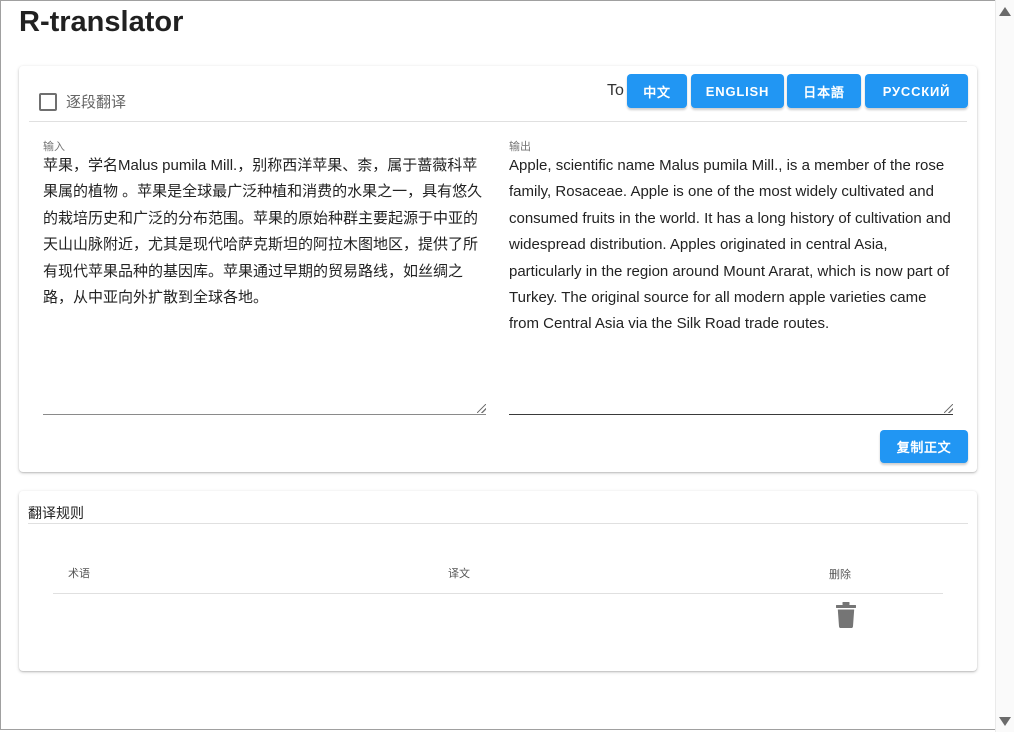  What do you see at coordinates (1004, 366) in the screenshot?
I see `vertical-scrollbar` at bounding box center [1004, 366].